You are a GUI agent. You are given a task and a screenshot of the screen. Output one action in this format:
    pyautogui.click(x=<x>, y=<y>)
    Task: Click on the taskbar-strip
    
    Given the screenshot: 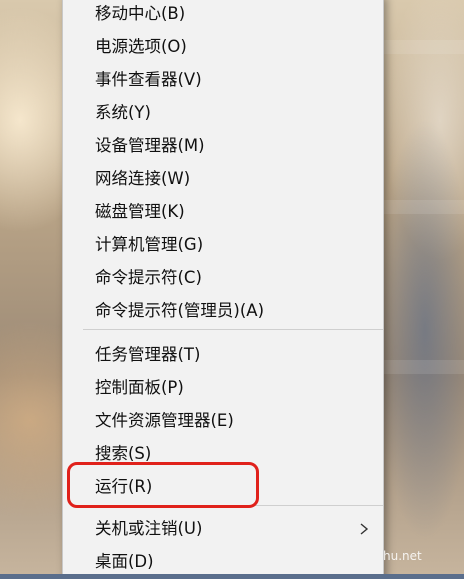 What is the action you would take?
    pyautogui.click(x=232, y=576)
    